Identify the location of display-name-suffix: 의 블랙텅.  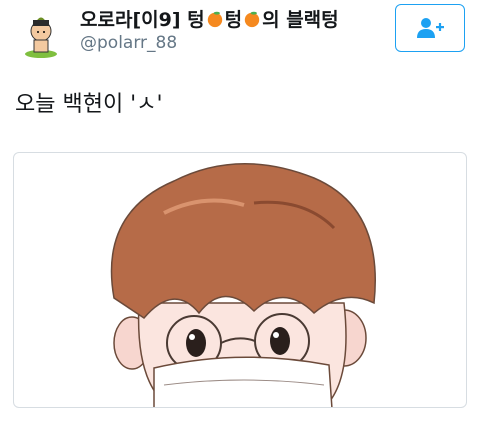
(300, 20).